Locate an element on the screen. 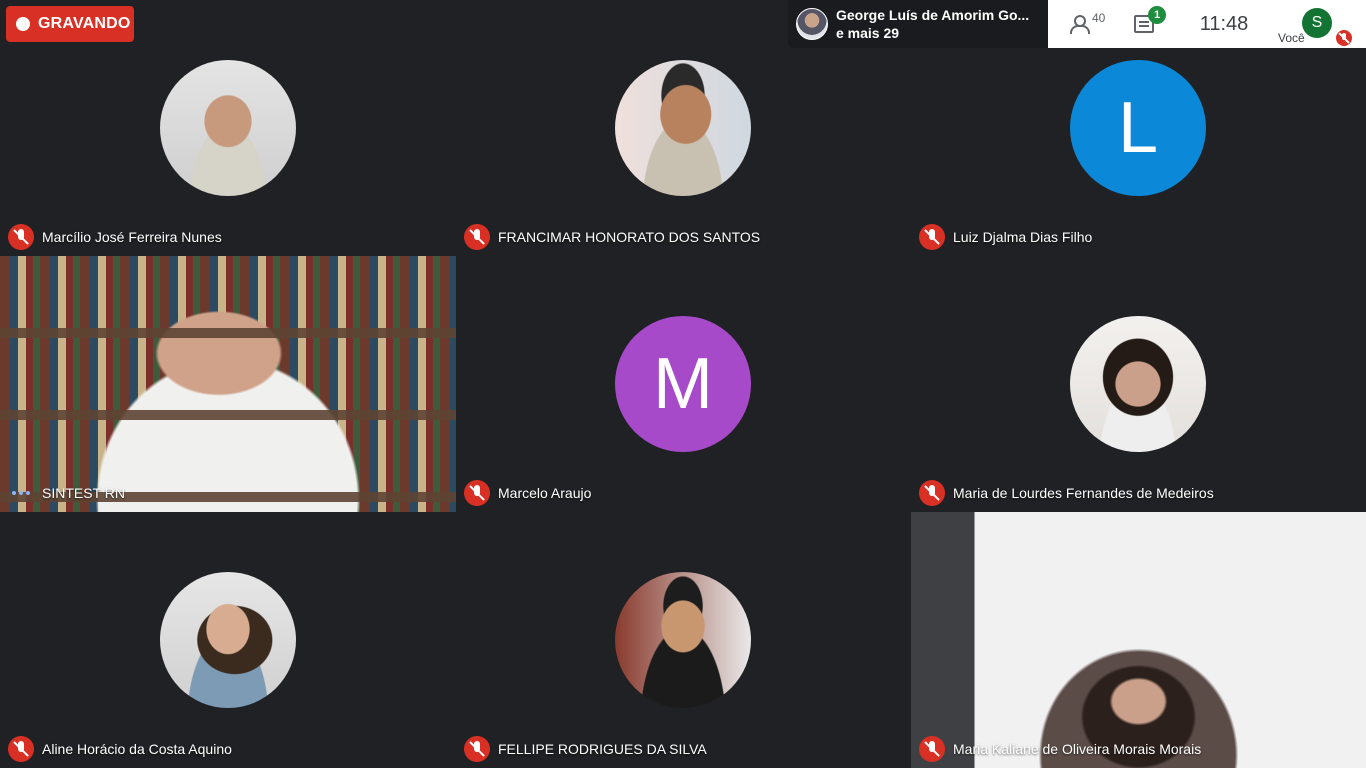 The height and width of the screenshot is (768, 1366). participants-count: 40 is located at coordinates (1099, 18).